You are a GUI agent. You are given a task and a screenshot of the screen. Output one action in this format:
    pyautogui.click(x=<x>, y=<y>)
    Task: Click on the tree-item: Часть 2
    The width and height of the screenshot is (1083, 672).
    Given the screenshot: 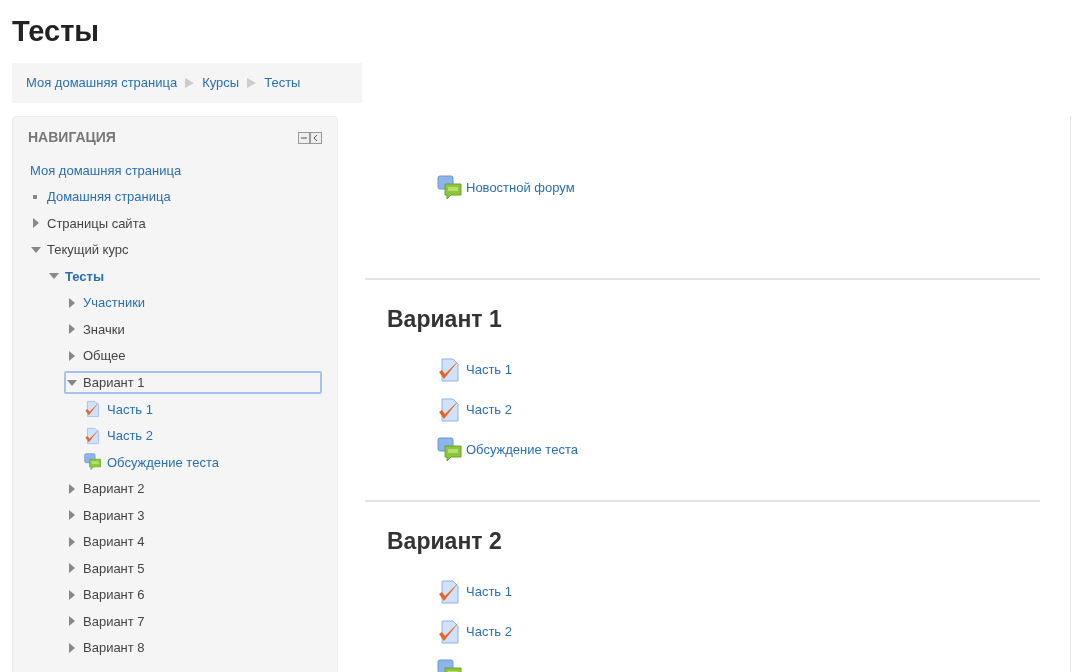 What is the action you would take?
    pyautogui.click(x=130, y=436)
    